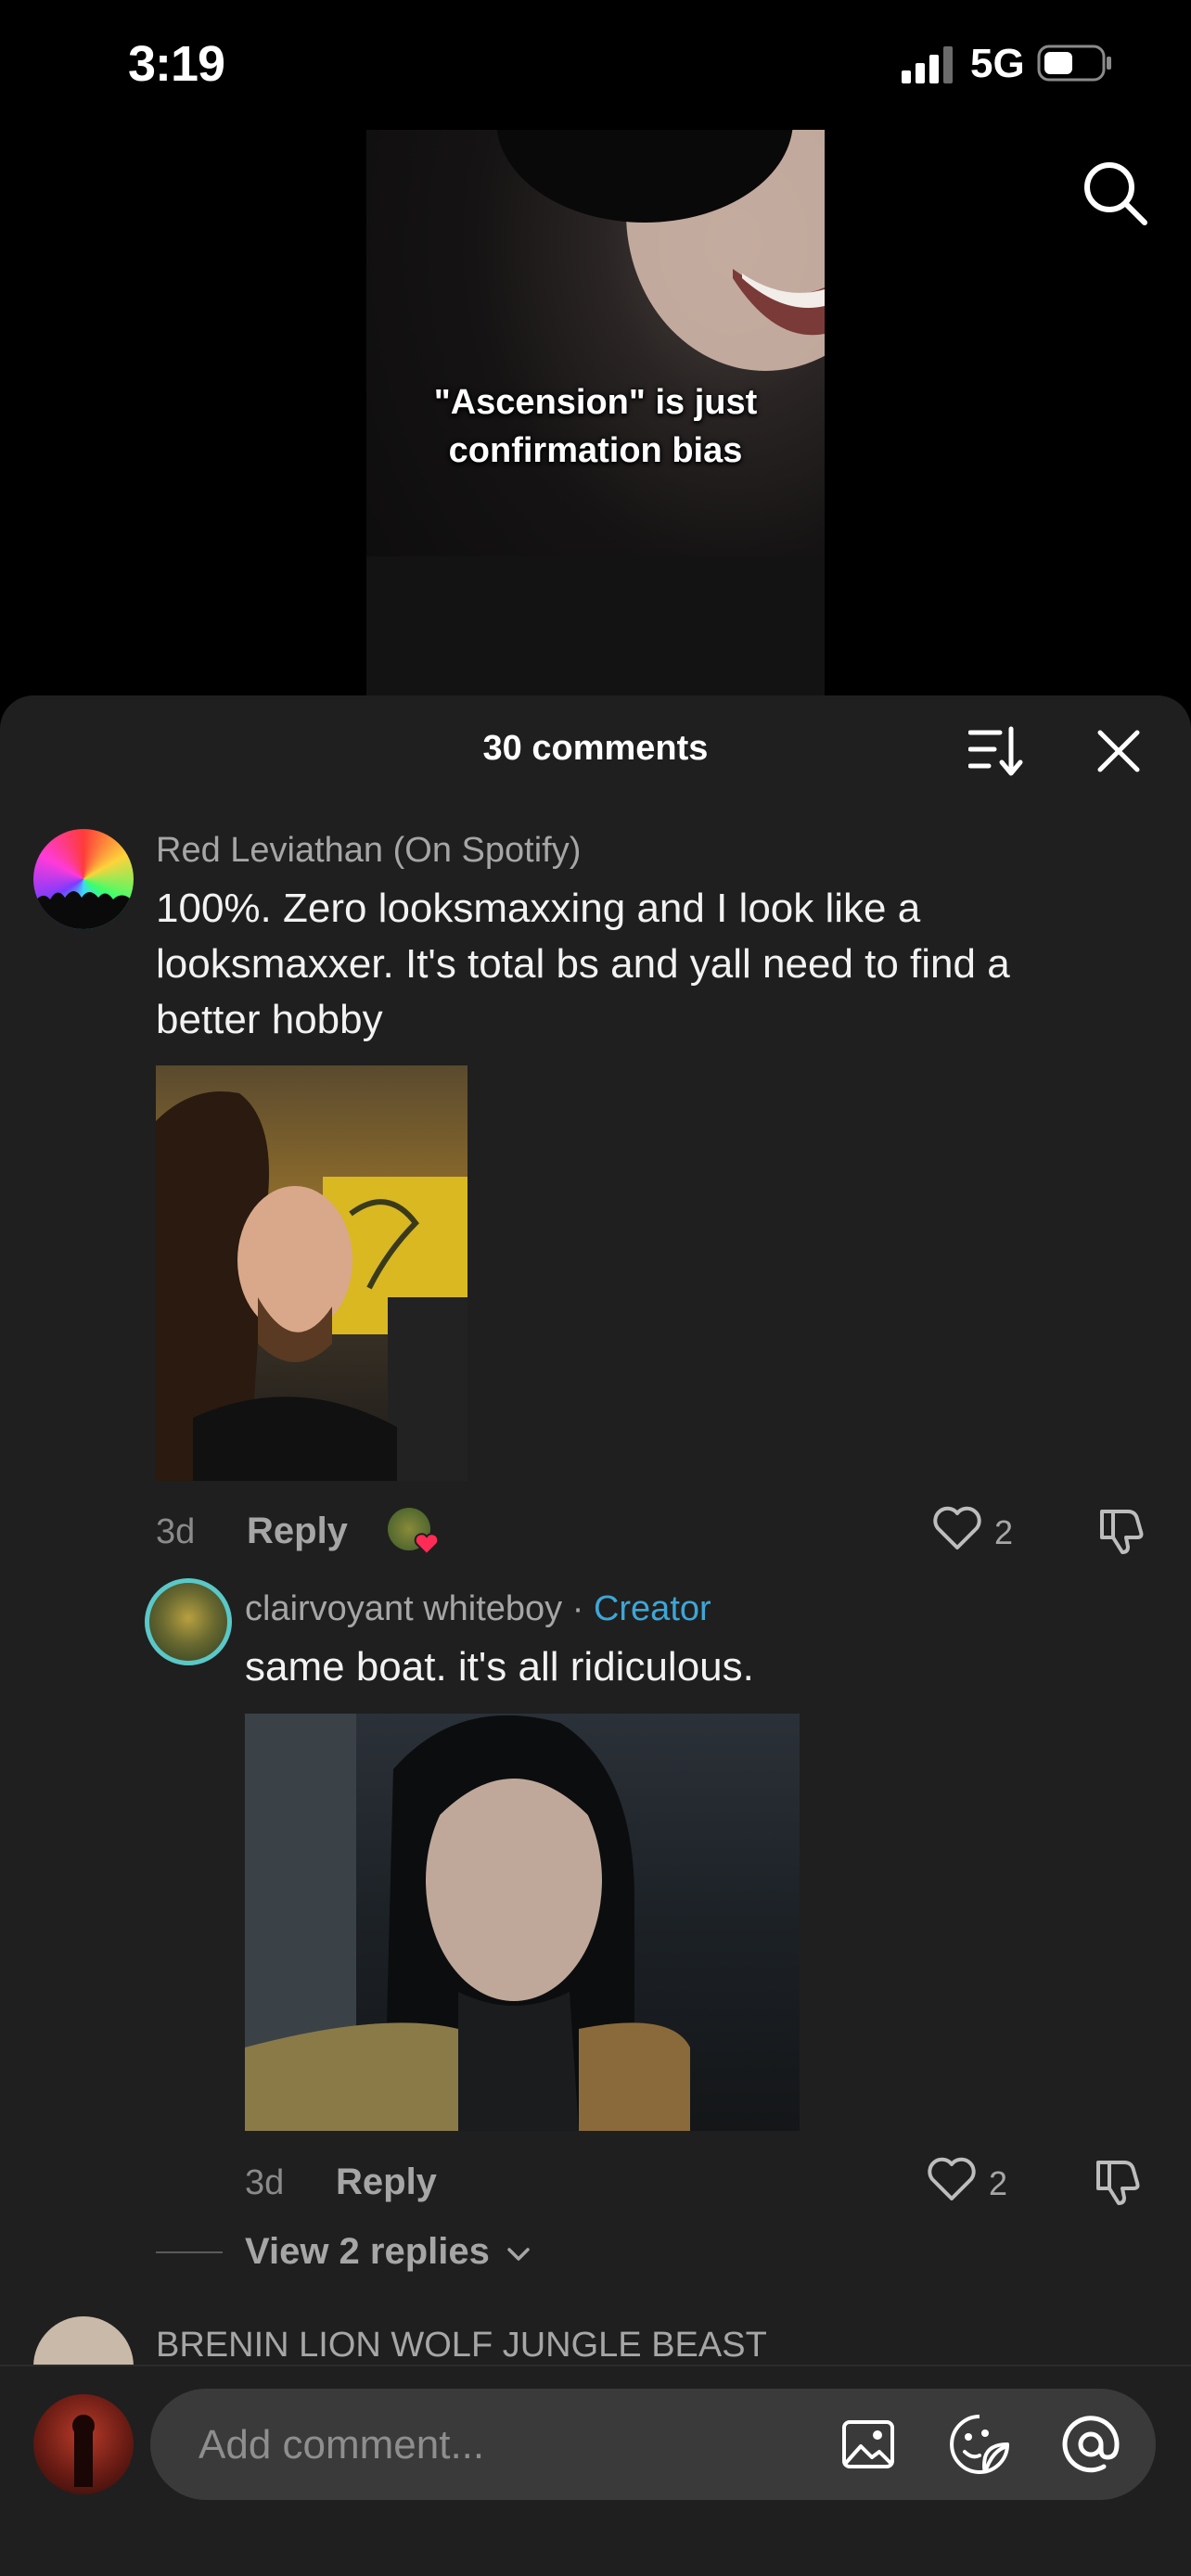  What do you see at coordinates (1004, 1532) in the screenshot?
I see `like-count: 2` at bounding box center [1004, 1532].